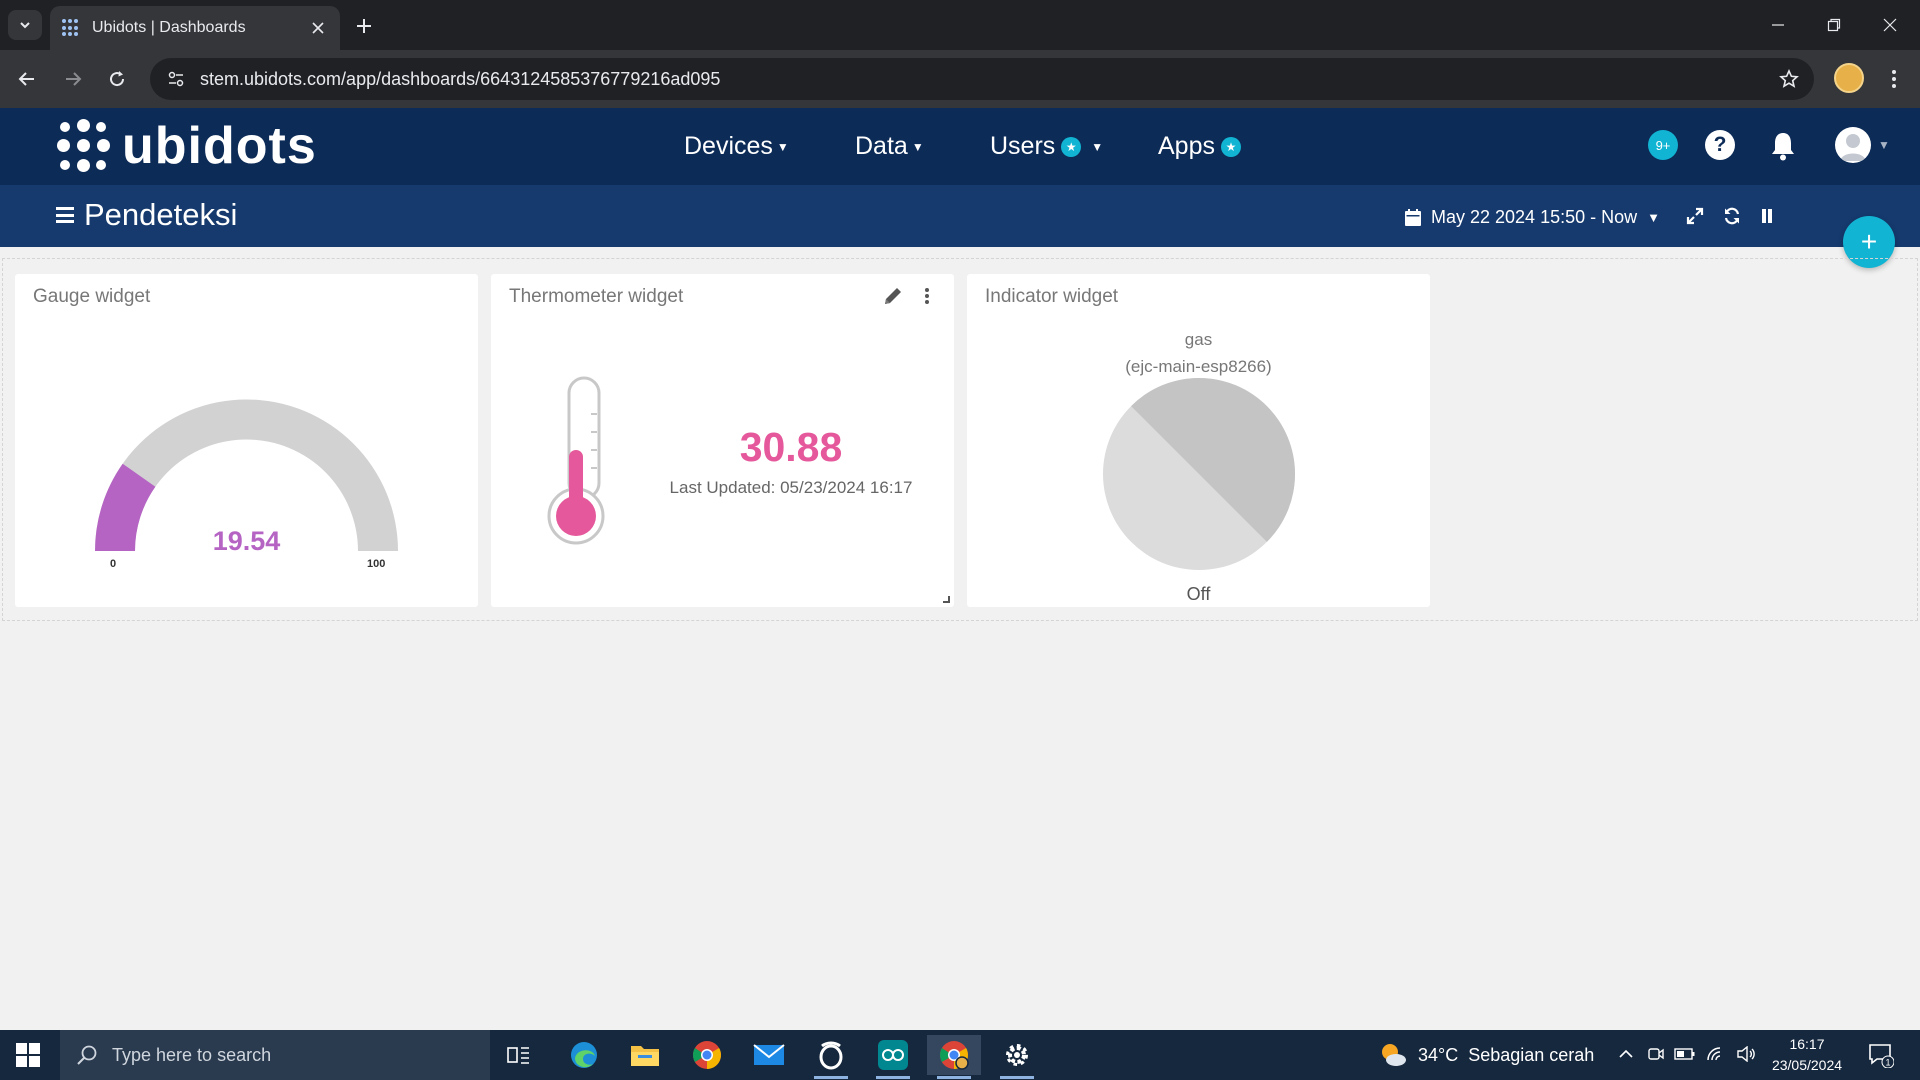  I want to click on gauge-min-label: 0, so click(113, 564).